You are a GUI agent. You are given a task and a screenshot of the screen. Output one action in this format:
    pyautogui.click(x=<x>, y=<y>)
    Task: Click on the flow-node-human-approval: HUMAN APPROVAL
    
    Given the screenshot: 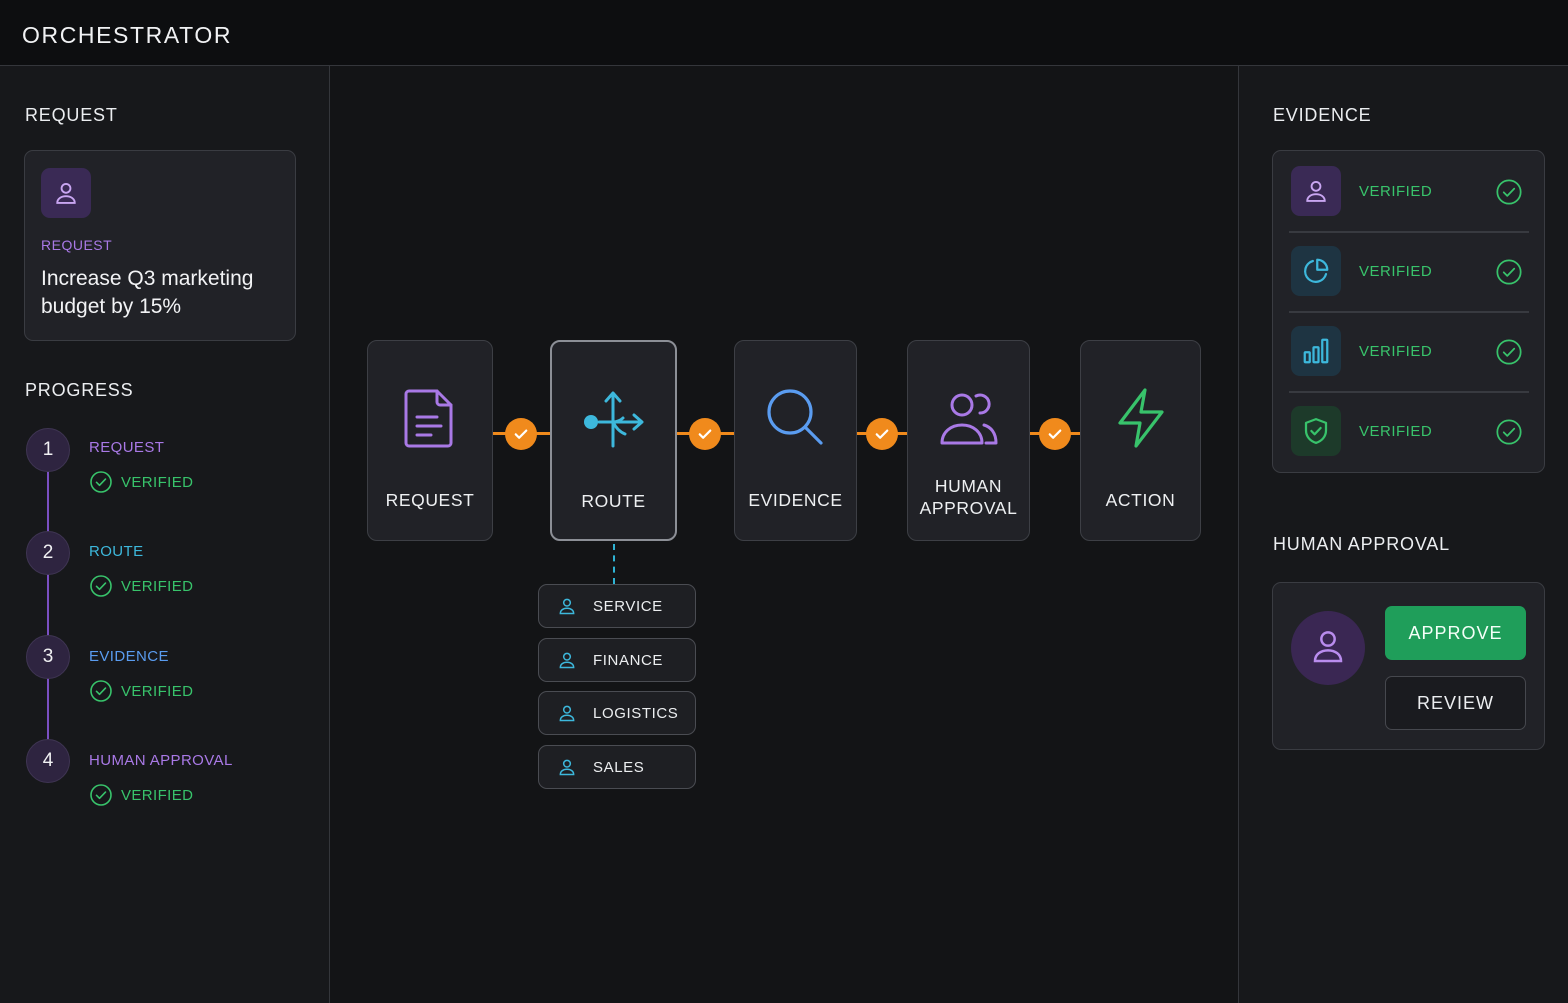 What is the action you would take?
    pyautogui.click(x=968, y=440)
    